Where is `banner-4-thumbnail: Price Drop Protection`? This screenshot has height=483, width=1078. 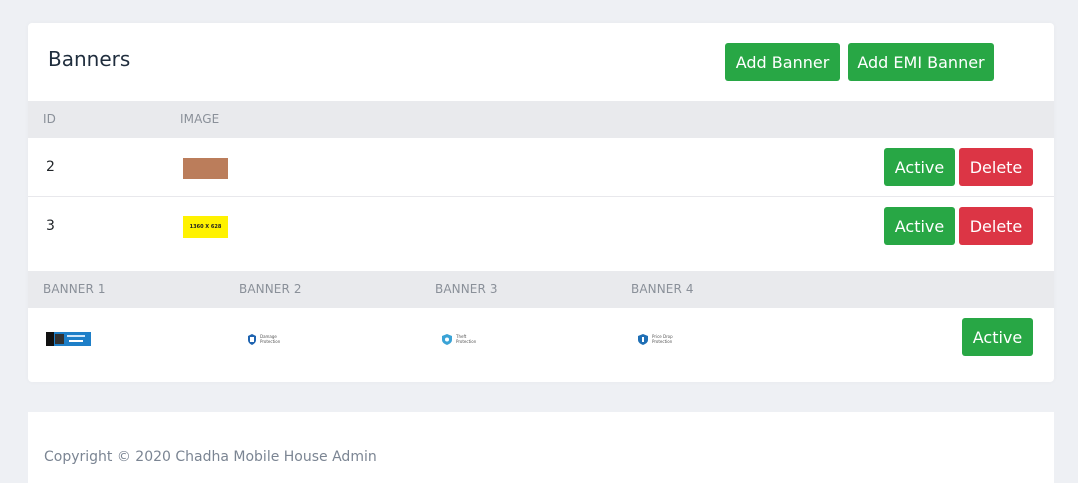 banner-4-thumbnail: Price Drop Protection is located at coordinates (658, 339).